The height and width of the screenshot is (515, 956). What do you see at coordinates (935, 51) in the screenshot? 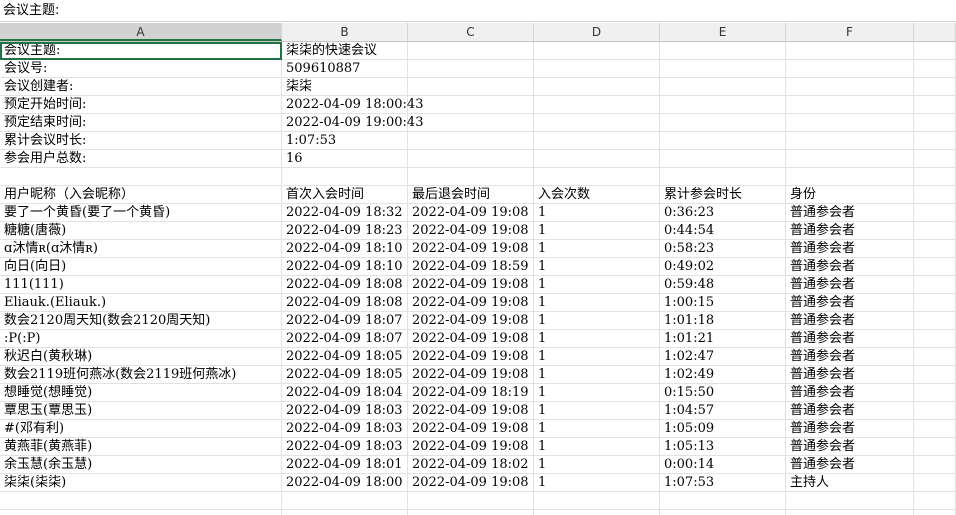
I see `cell-g1` at bounding box center [935, 51].